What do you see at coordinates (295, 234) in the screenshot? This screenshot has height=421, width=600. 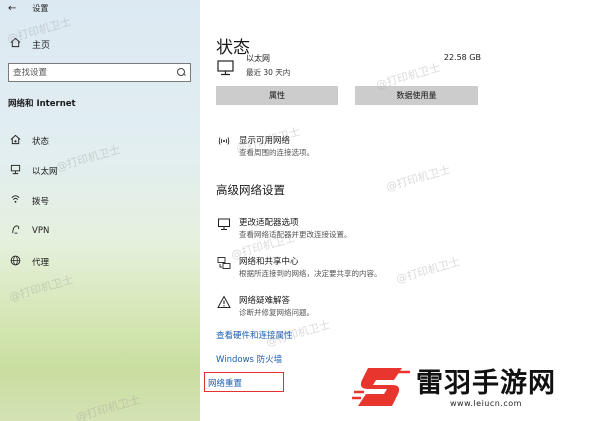 I see `adapter-options-desc: 查看网络适配器并更改连接设置。` at bounding box center [295, 234].